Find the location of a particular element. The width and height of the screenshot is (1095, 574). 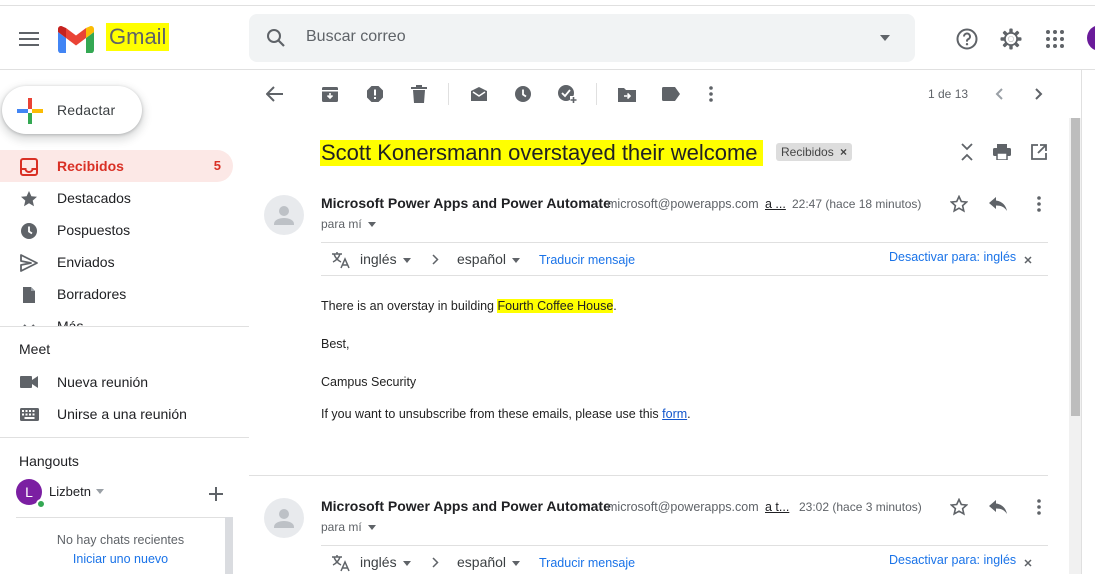

main-menu-icon is located at coordinates (29, 39).